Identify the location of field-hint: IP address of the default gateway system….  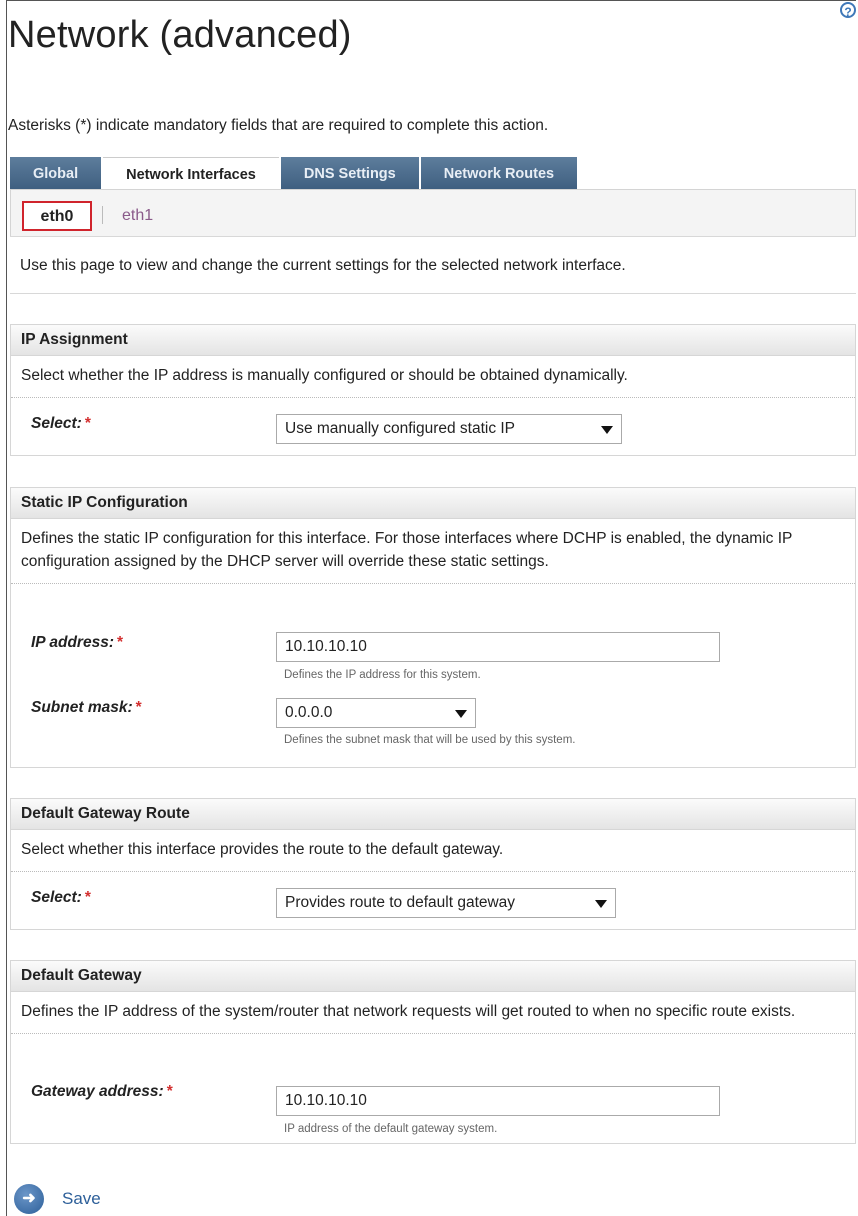
(391, 1129).